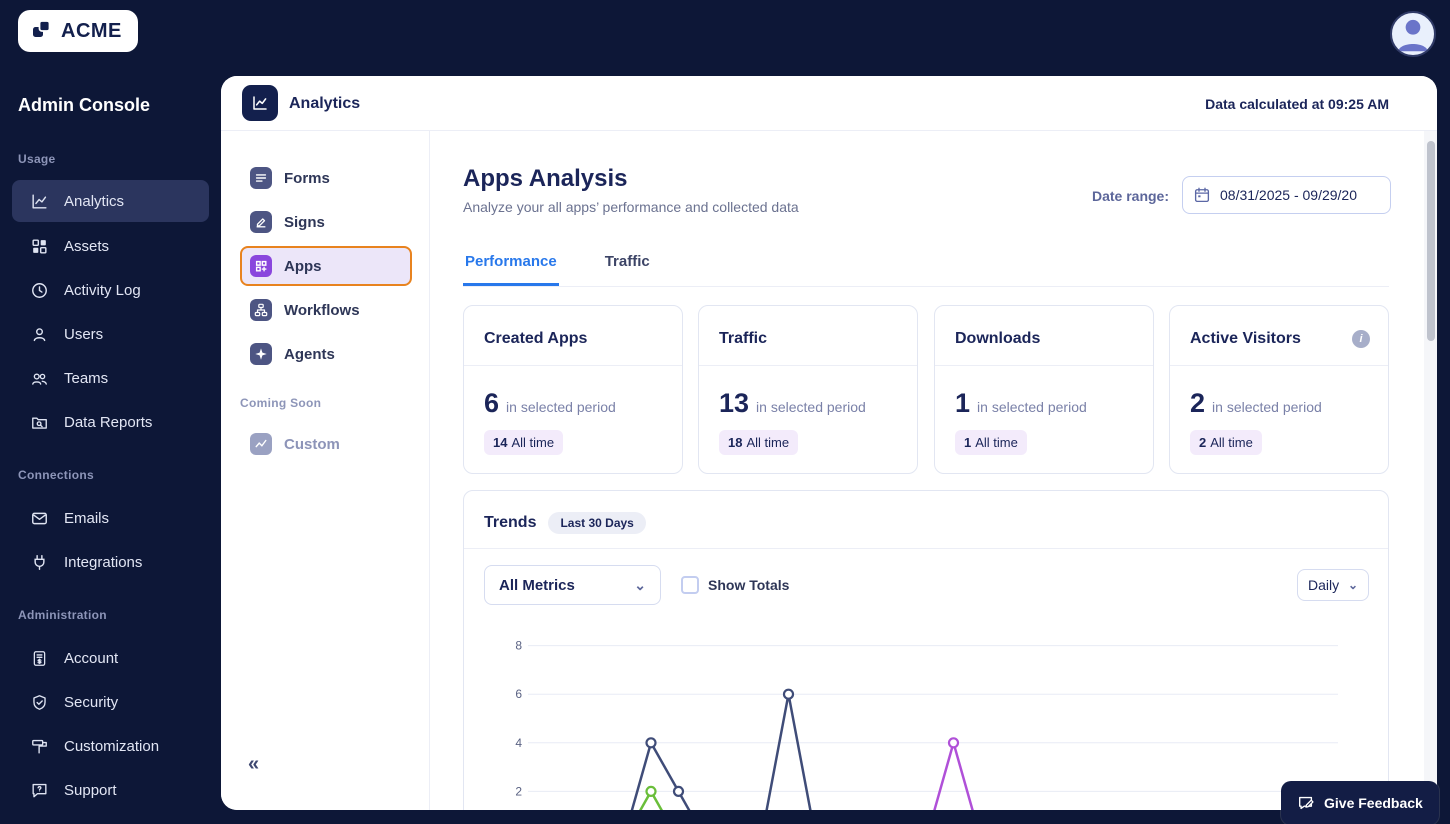  I want to click on scrollbar-thumb, so click(1431, 241).